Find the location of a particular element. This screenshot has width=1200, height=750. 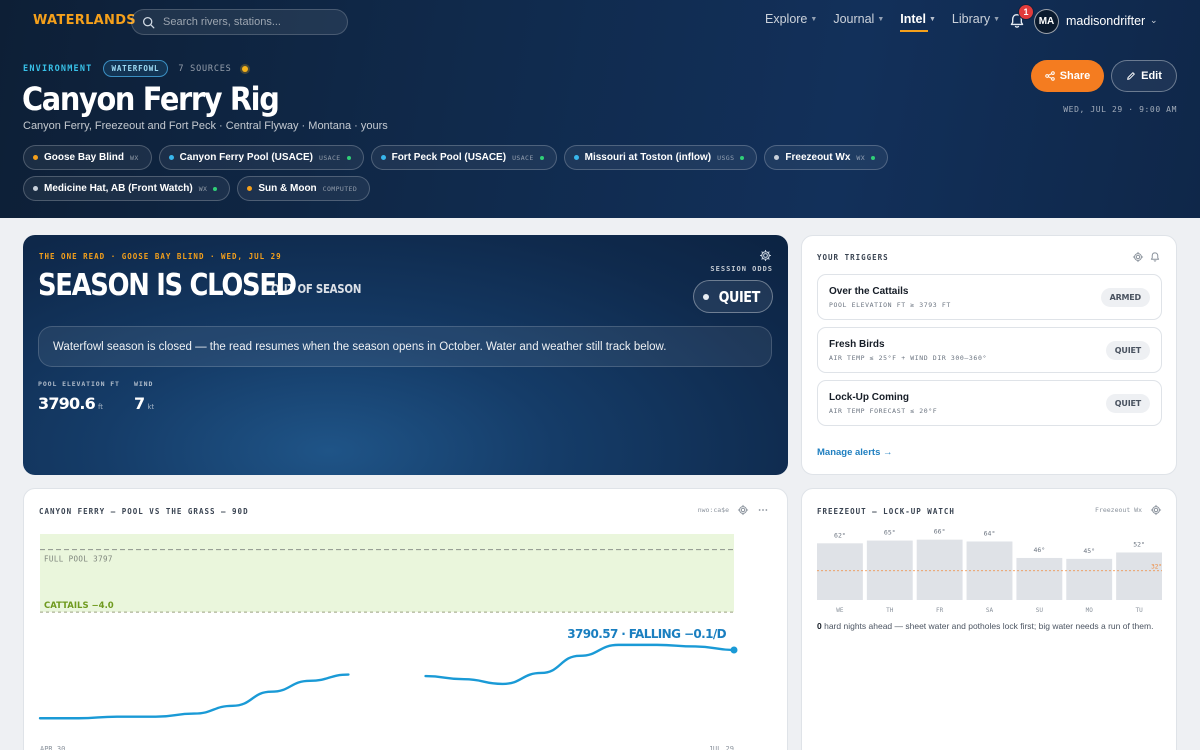

nav-explore: Explore ▼ is located at coordinates (791, 19).